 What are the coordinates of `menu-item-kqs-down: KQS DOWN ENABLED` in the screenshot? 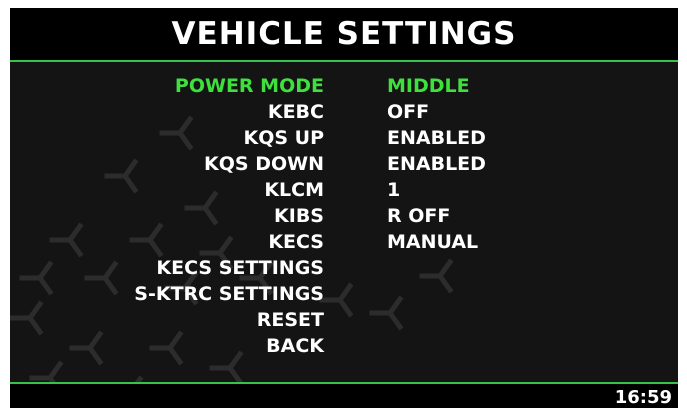 It's located at (344, 166).